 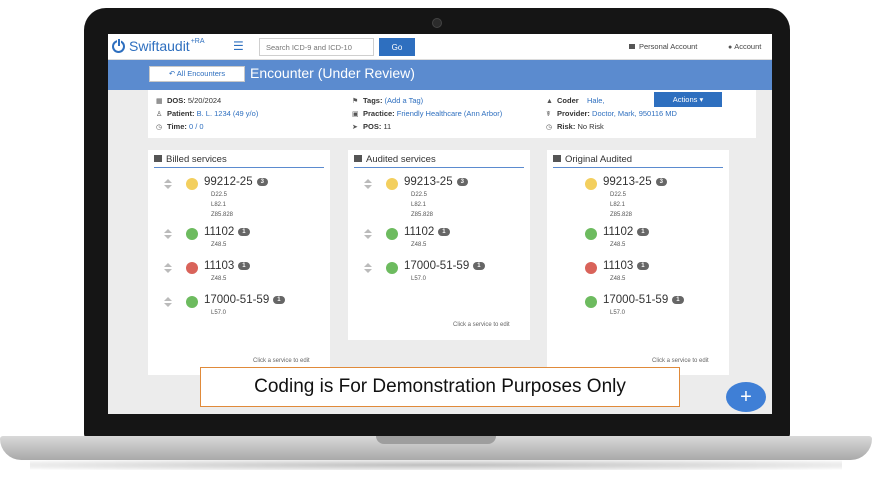 I want to click on laptop-notch, so click(x=436, y=440).